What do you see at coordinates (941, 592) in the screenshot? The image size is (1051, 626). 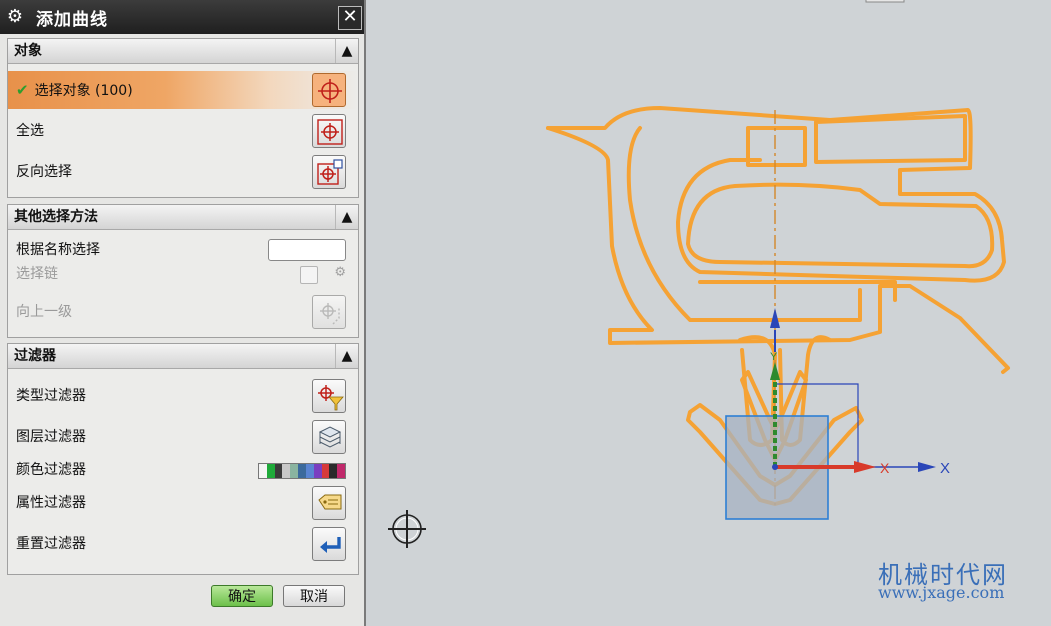 I see `watermark-url: www.jxage.com` at bounding box center [941, 592].